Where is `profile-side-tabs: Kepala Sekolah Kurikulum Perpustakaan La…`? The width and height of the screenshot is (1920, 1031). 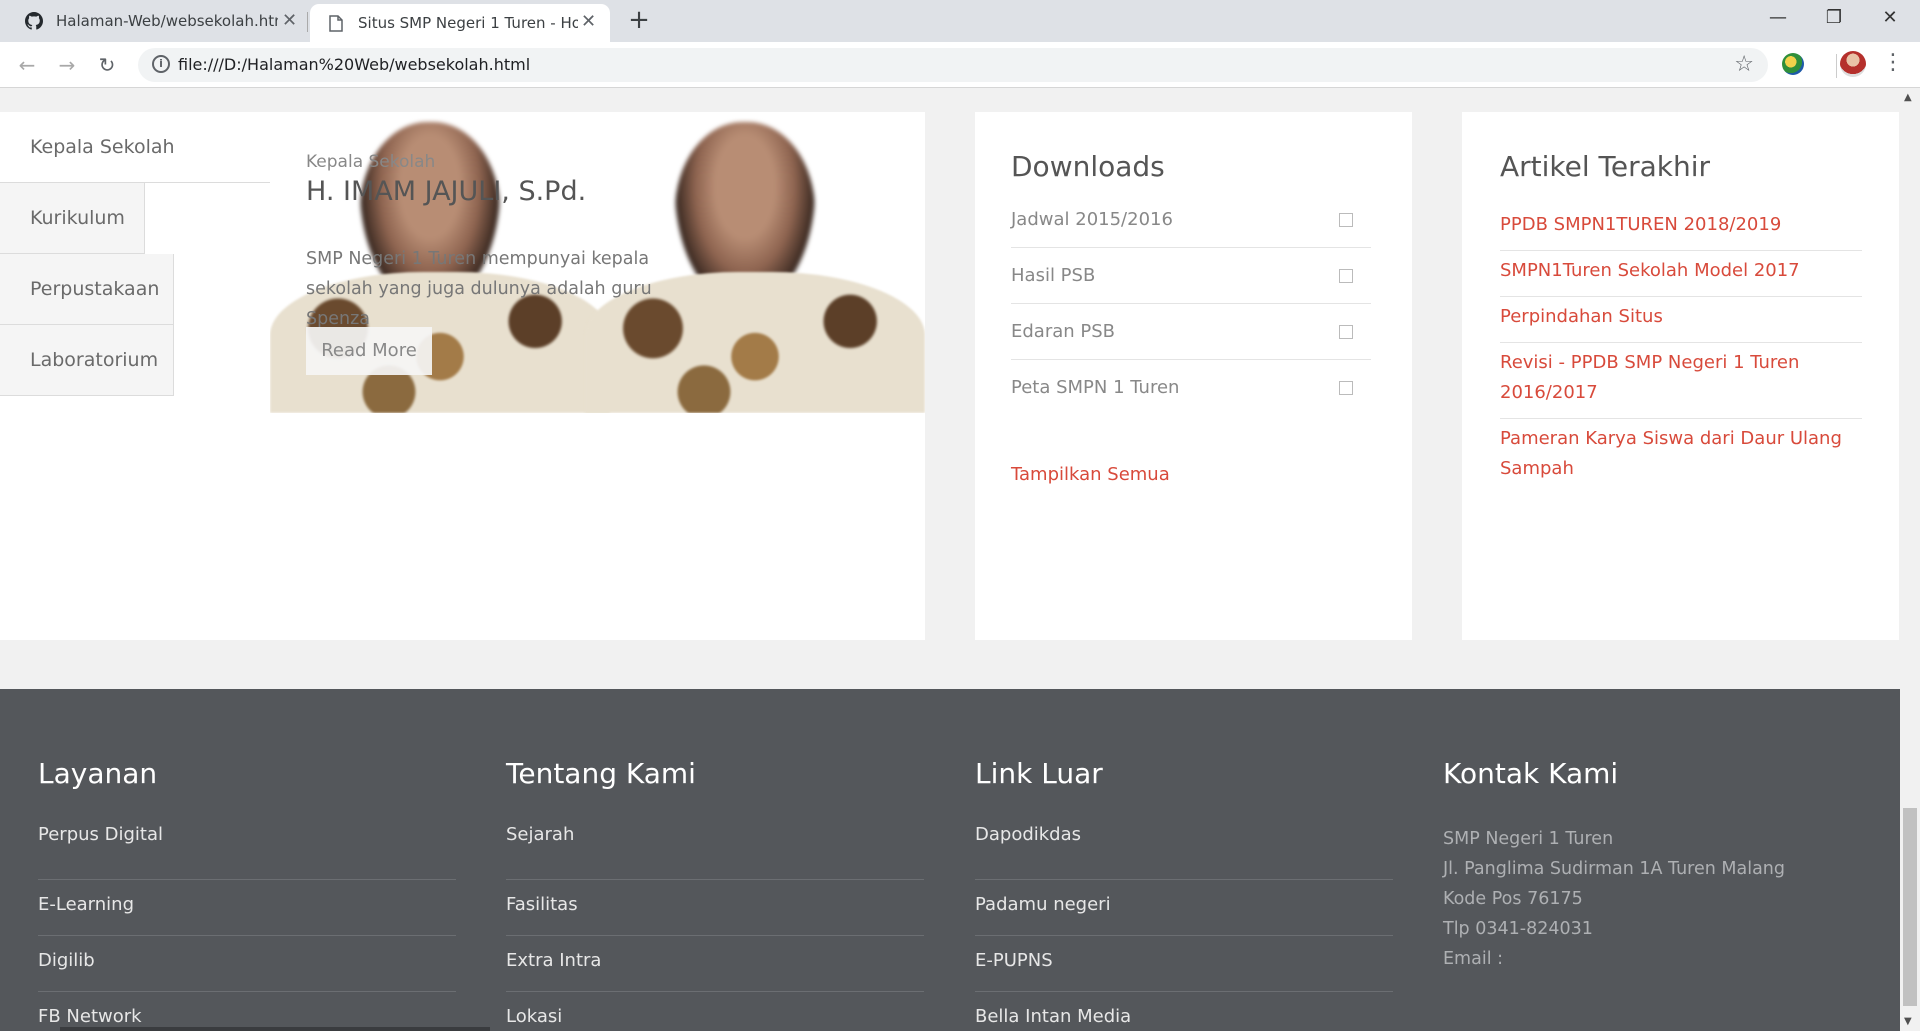 profile-side-tabs: Kepala Sekolah Kurikulum Perpustakaan La… is located at coordinates (135, 254).